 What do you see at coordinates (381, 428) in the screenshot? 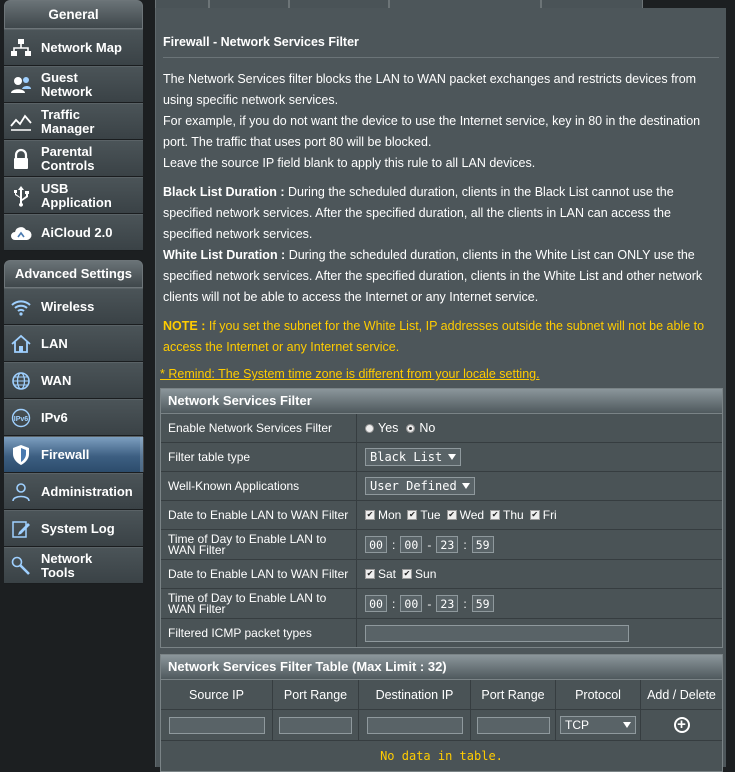
I see `enable-yes-radio: Yes` at bounding box center [381, 428].